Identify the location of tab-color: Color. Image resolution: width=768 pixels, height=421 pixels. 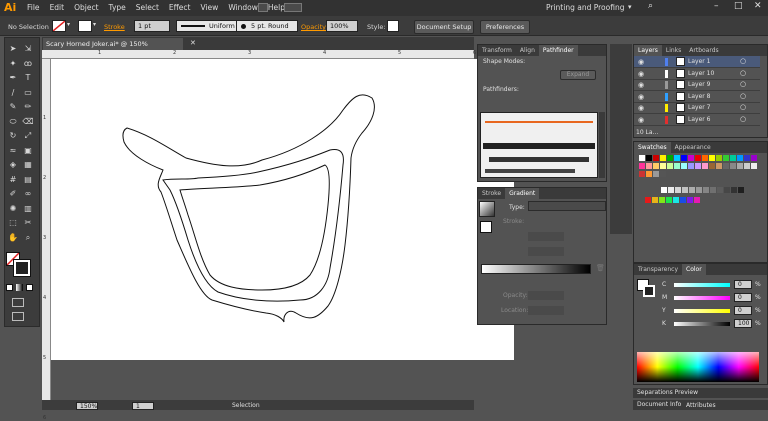
(694, 269).